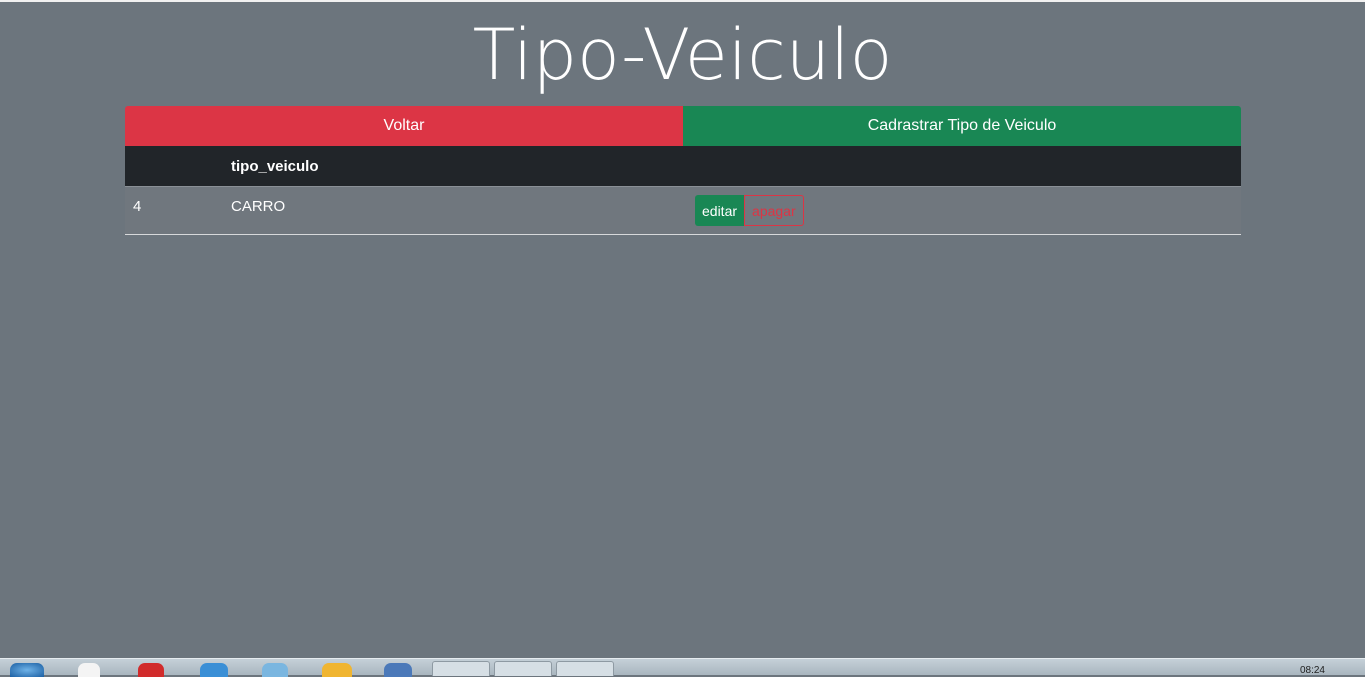 Image resolution: width=1365 pixels, height=677 pixels. Describe the element at coordinates (151, 670) in the screenshot. I see `opera-icon` at that location.